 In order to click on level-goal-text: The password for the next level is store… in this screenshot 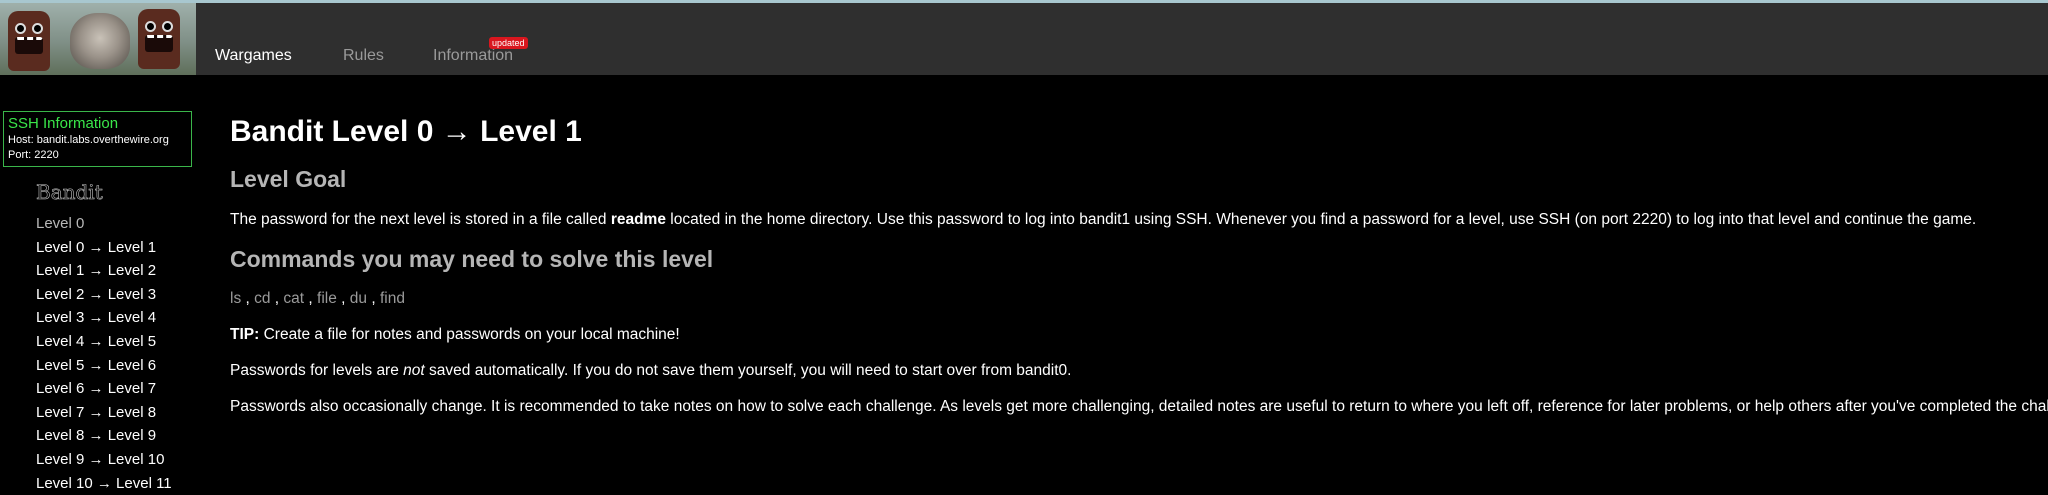, I will do `click(1103, 219)`.